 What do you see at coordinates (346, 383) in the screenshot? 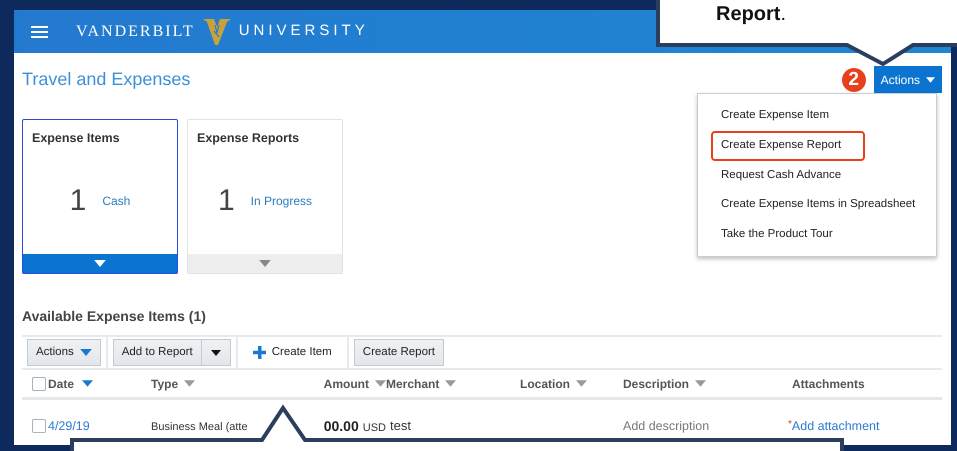
I see `column-header: Amount` at bounding box center [346, 383].